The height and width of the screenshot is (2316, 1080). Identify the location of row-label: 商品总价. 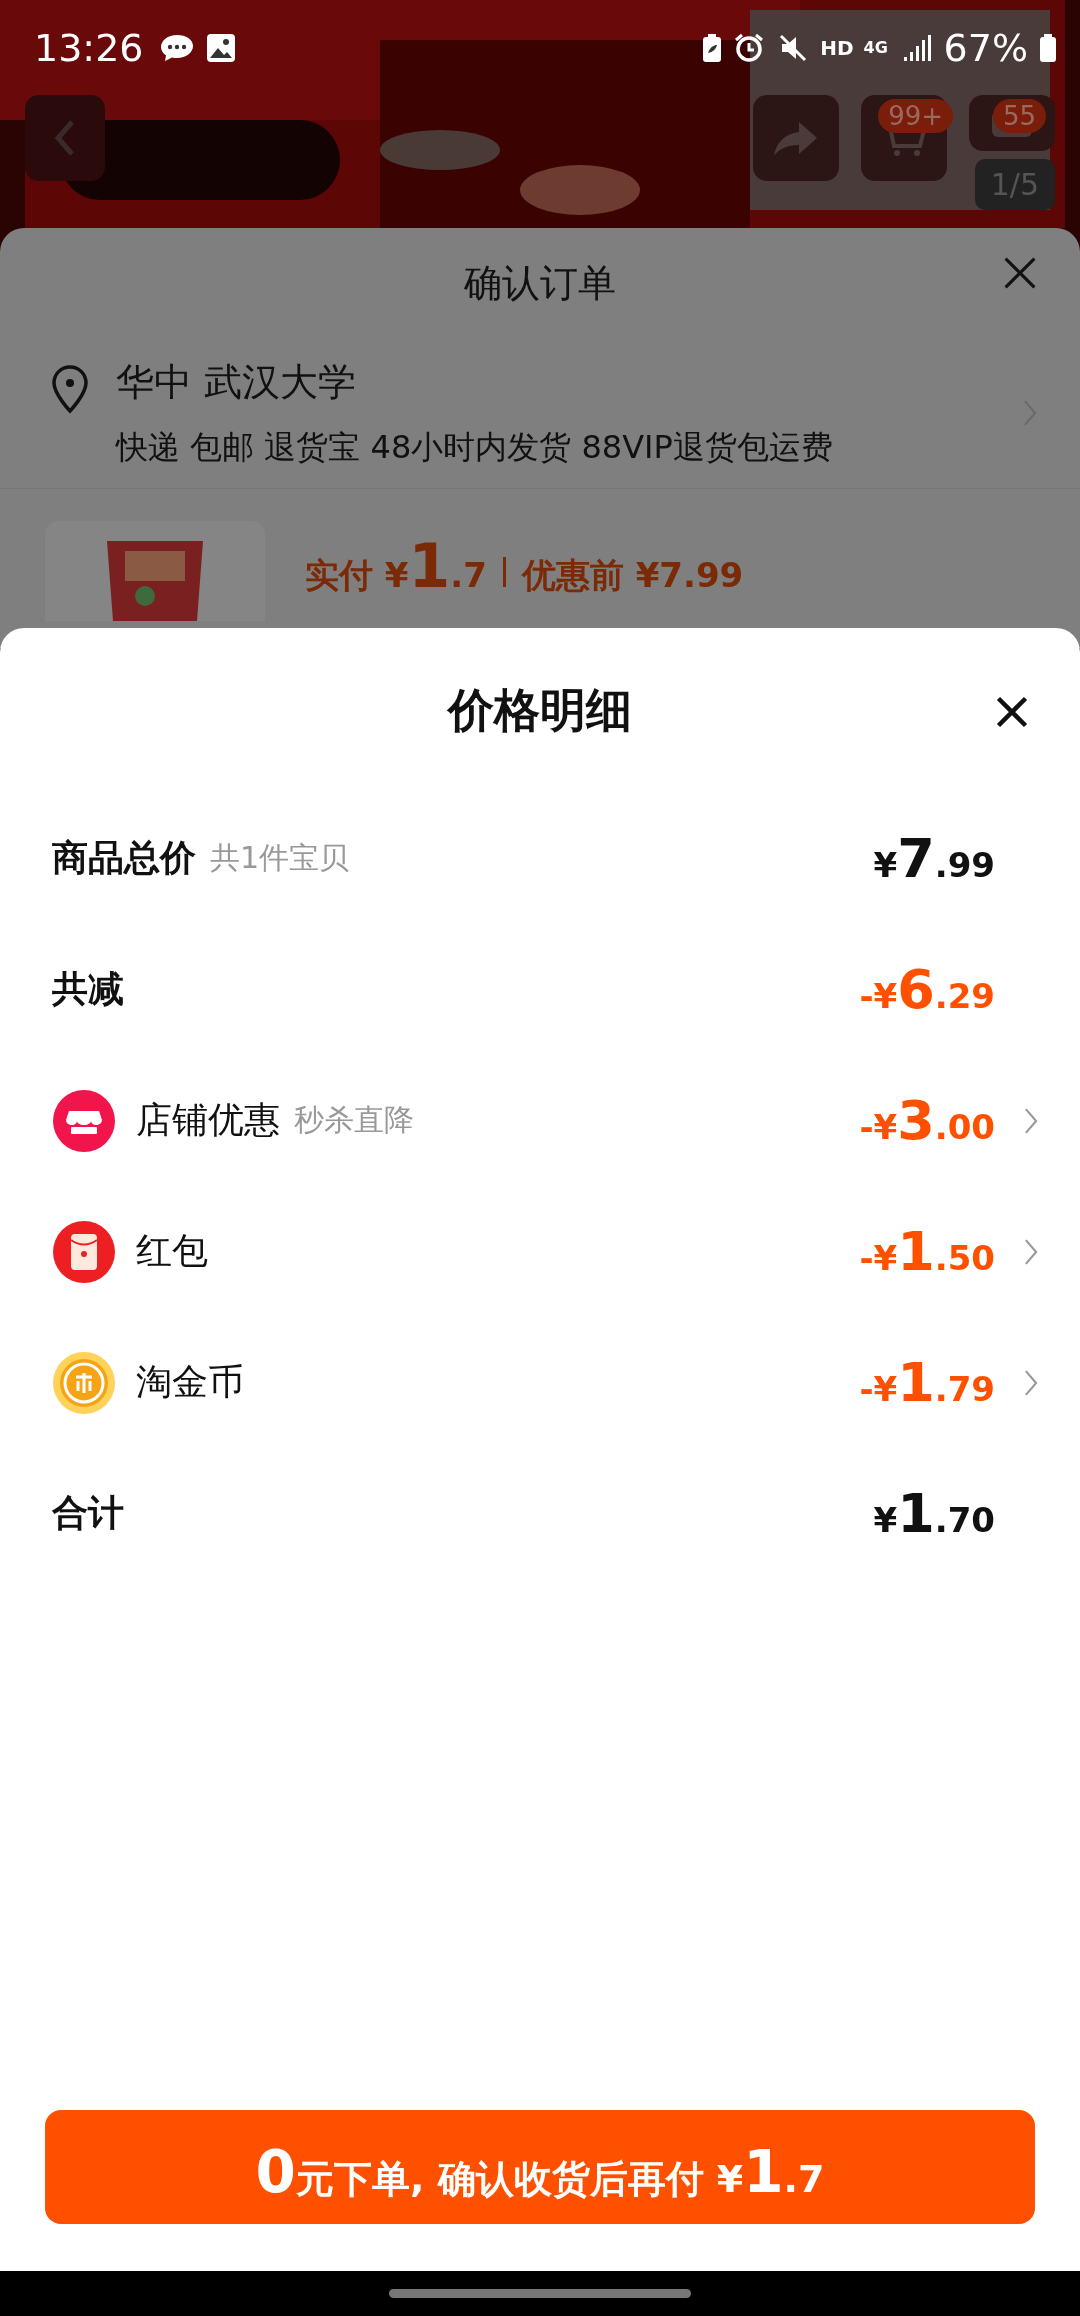
(124, 858).